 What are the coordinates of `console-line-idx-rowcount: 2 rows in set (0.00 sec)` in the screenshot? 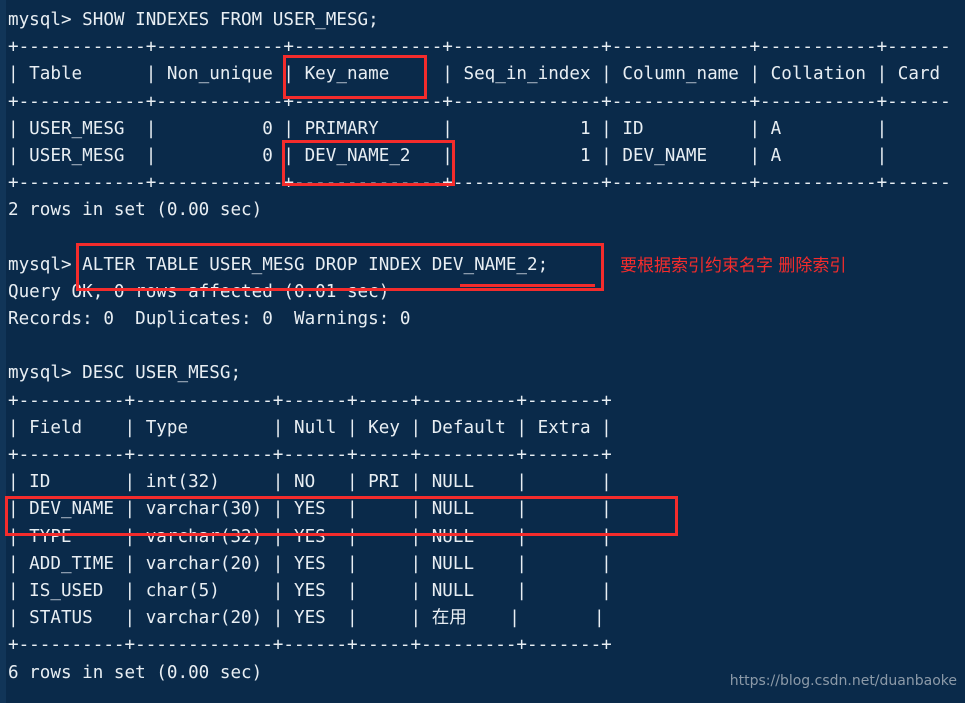 It's located at (135, 210).